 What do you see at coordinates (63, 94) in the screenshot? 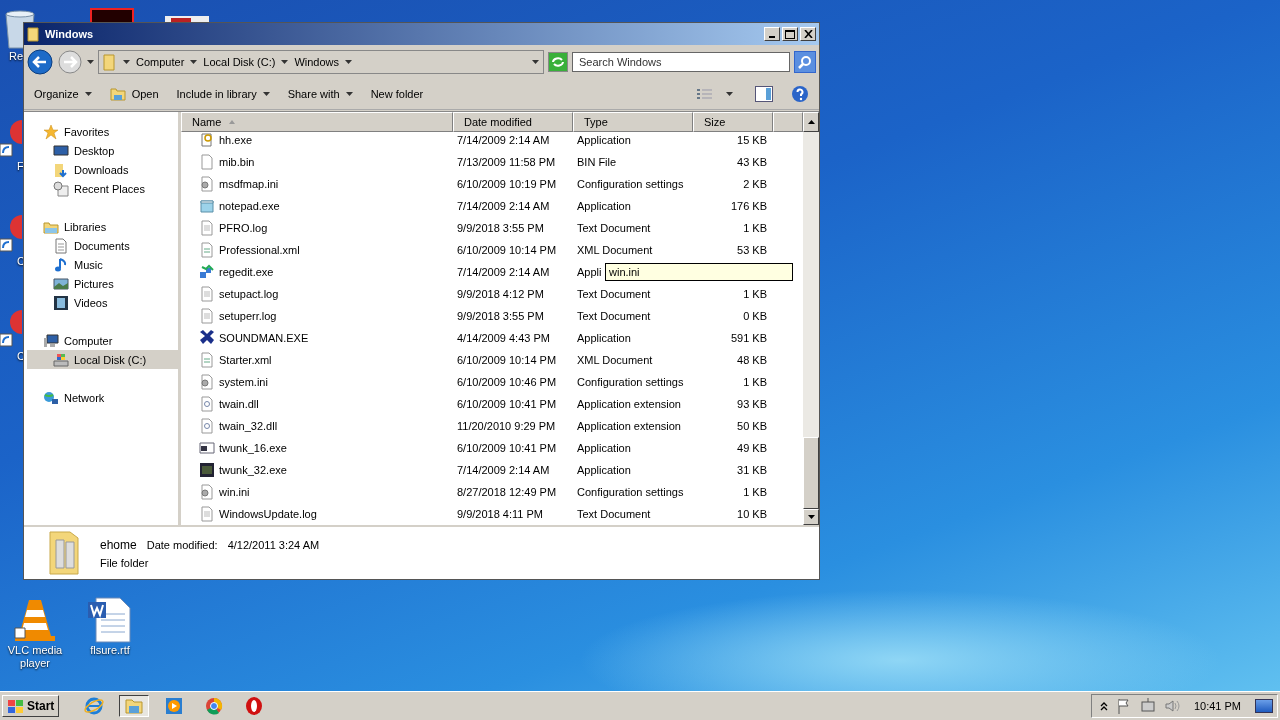
I see `toolbar-button: Organize` at bounding box center [63, 94].